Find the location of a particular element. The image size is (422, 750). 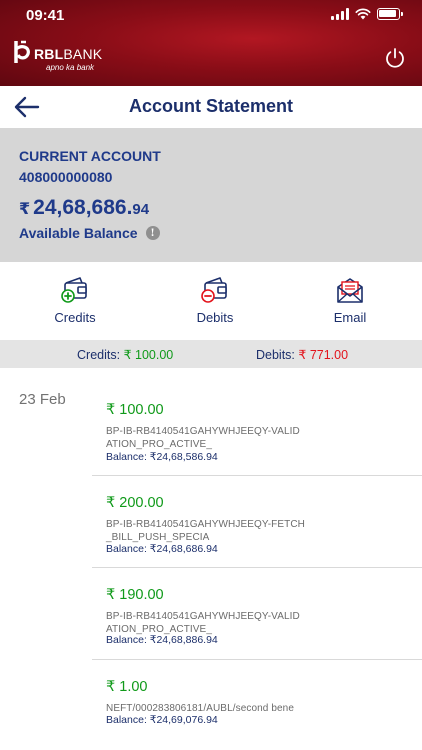

available-balance-amount: ₹24,68,686.94 is located at coordinates (84, 208).